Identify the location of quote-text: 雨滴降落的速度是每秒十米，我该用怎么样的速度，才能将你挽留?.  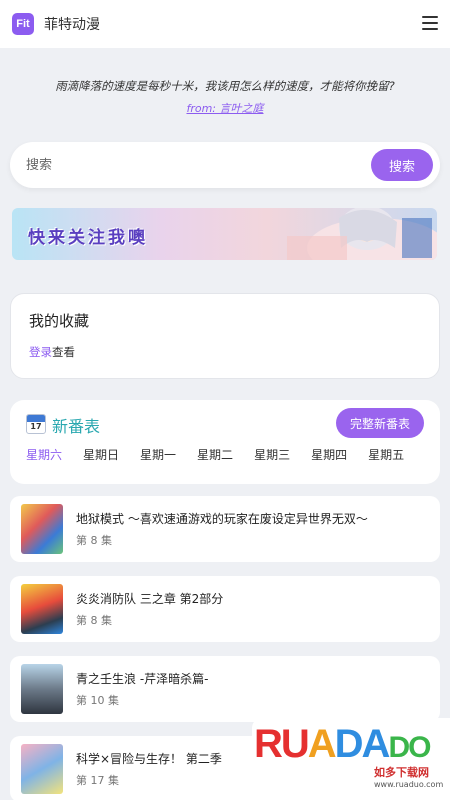
(225, 86).